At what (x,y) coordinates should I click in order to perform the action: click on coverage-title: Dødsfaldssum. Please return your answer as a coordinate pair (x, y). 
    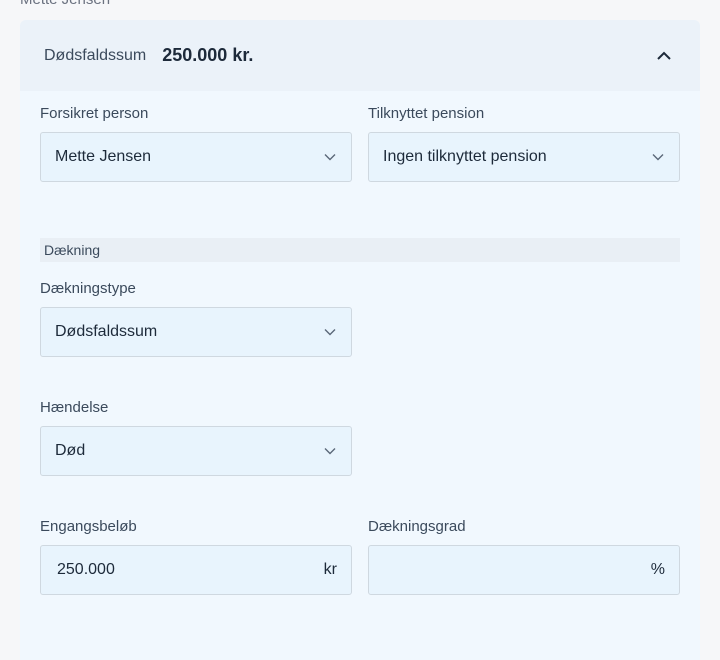
    Looking at the image, I should click on (95, 55).